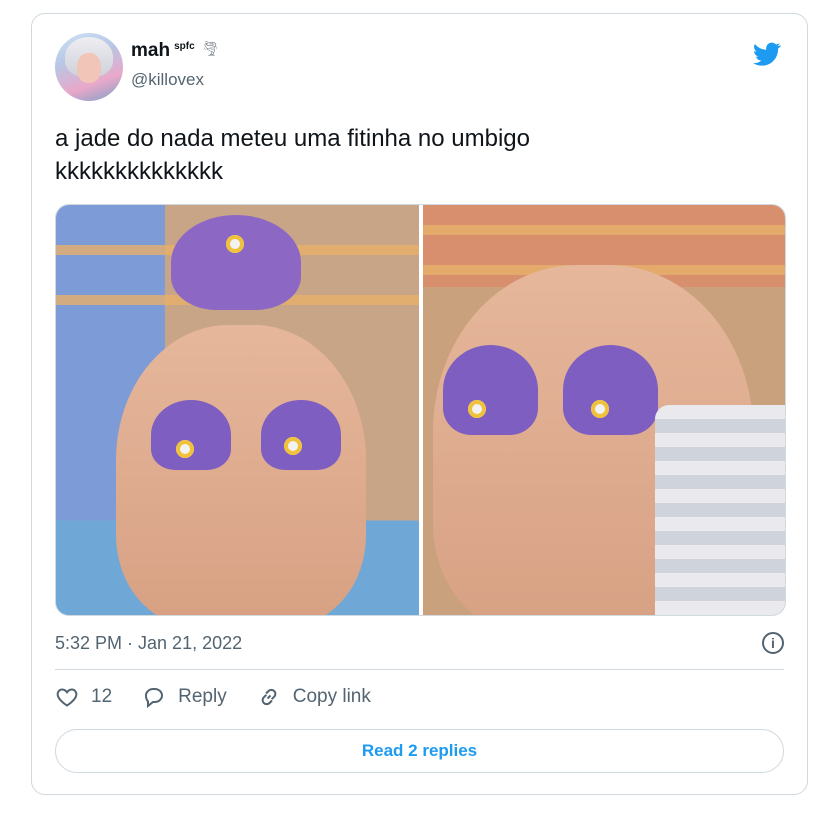 This screenshot has width=828, height=838. Describe the element at coordinates (767, 54) in the screenshot. I see `twitter-bird-icon` at that location.